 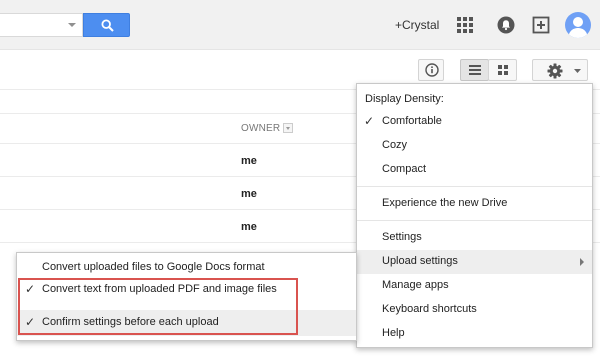 What do you see at coordinates (474, 170) in the screenshot?
I see `menu-item-compact: Compact` at bounding box center [474, 170].